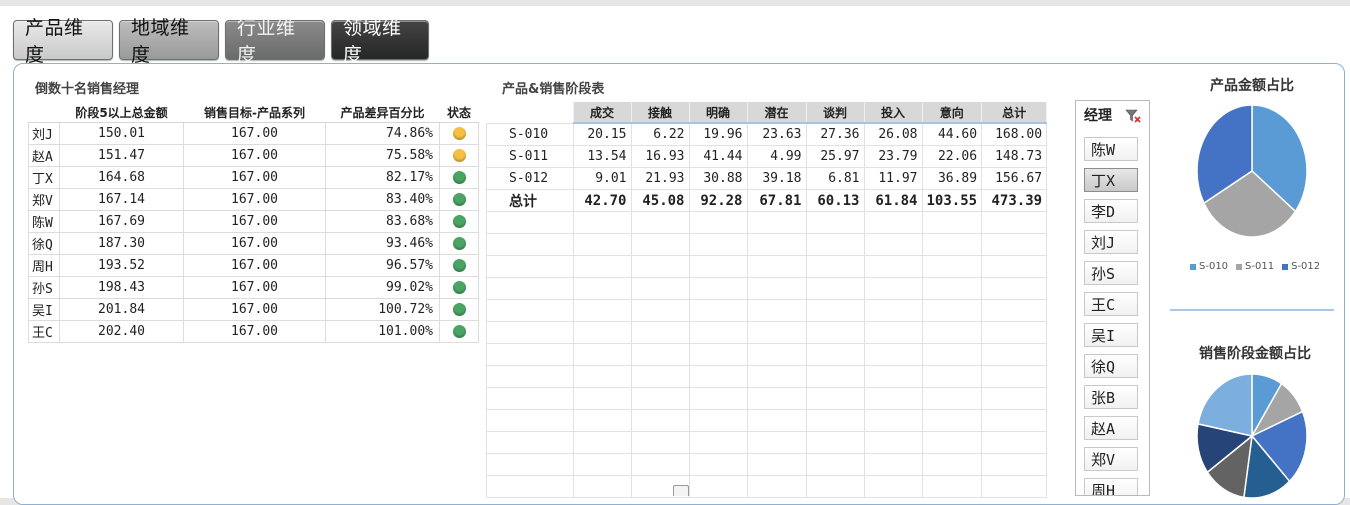 This screenshot has width=1350, height=505. What do you see at coordinates (718, 200) in the screenshot?
I see `pivot-cell: 92.28` at bounding box center [718, 200].